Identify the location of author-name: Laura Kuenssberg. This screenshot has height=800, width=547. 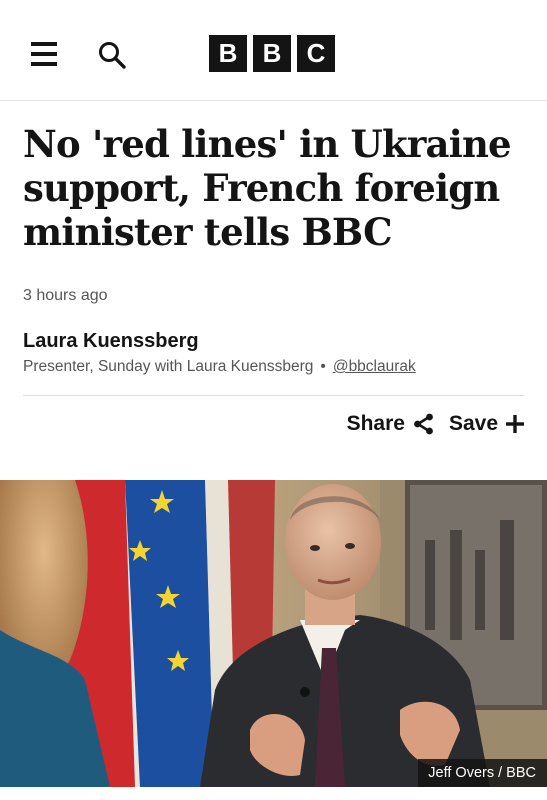
(111, 341).